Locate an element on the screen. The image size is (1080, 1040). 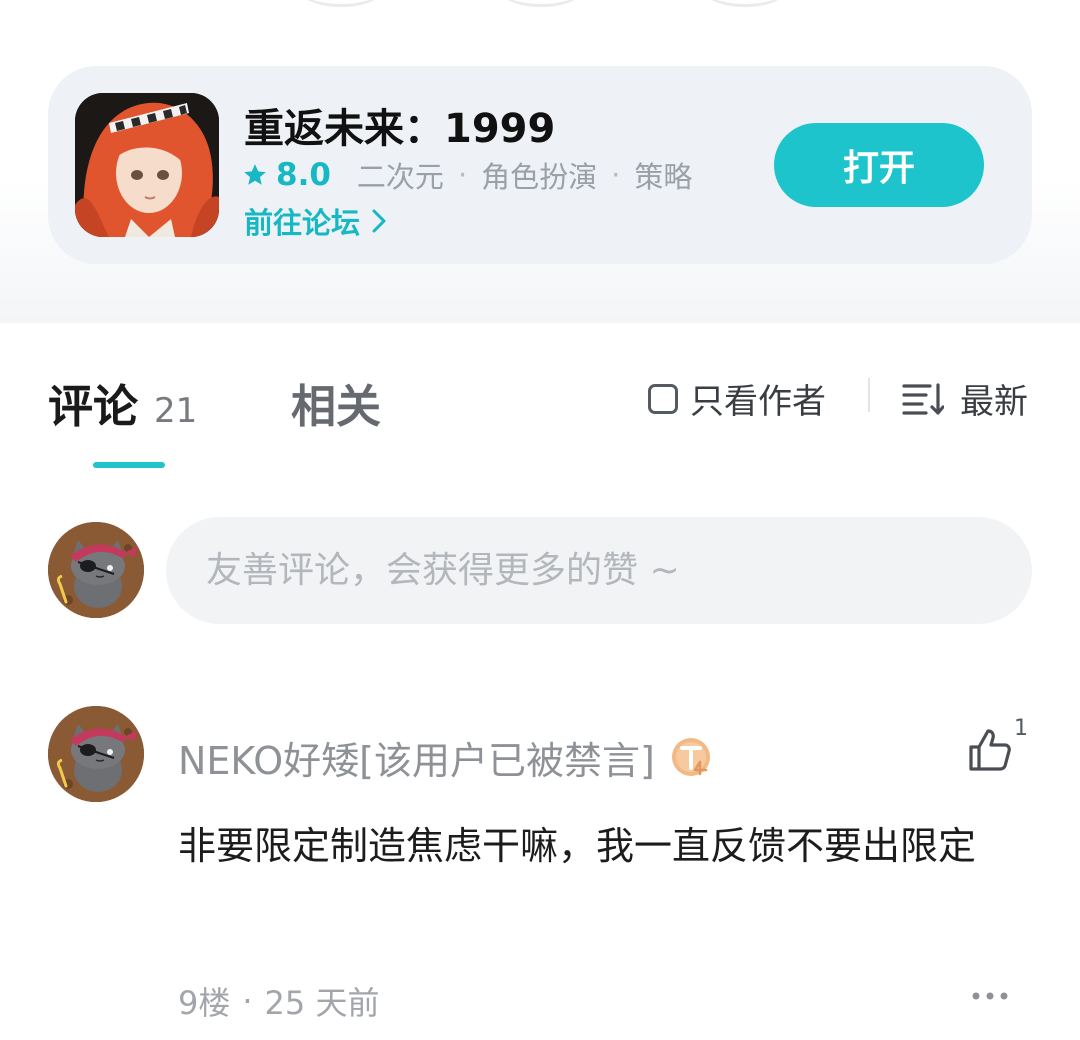
commenter-avatar is located at coordinates (96, 754).